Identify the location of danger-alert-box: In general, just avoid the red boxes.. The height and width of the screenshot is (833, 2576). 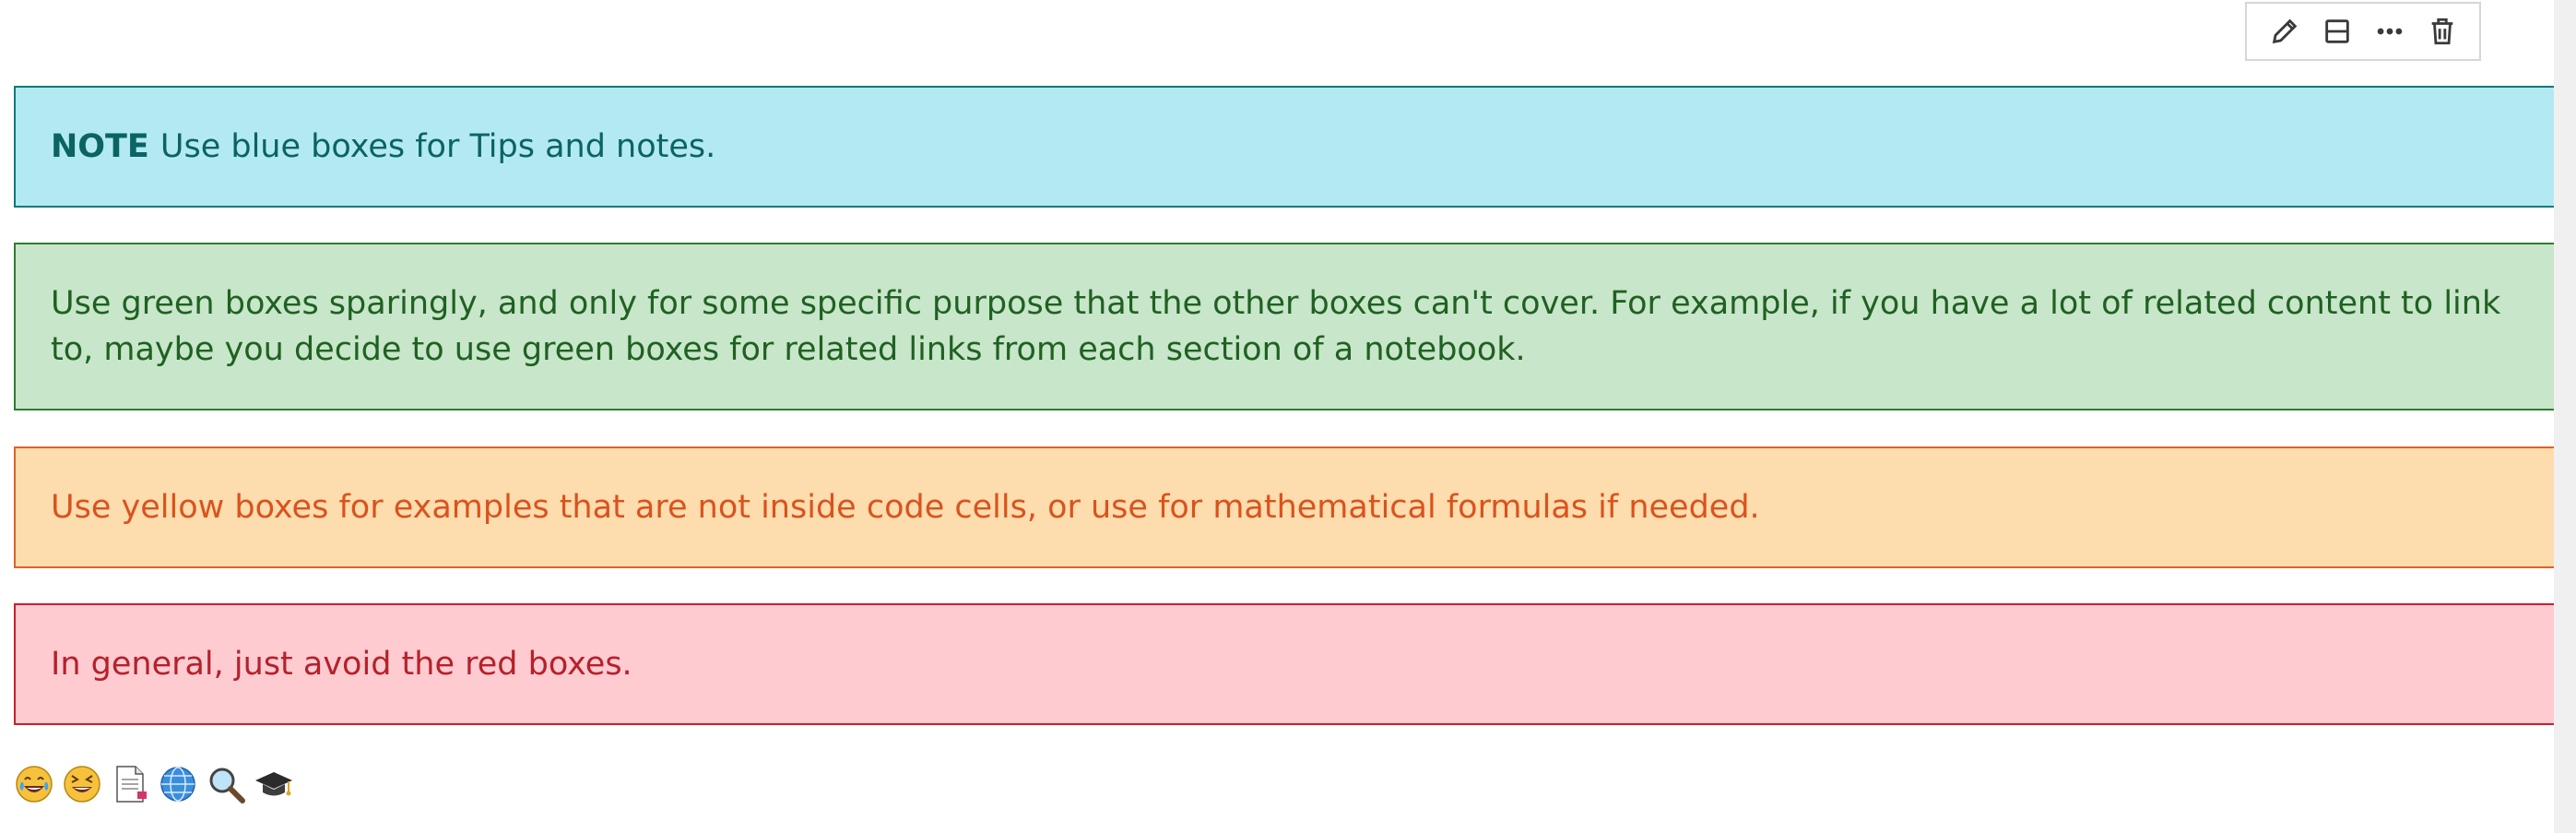
(1286, 664).